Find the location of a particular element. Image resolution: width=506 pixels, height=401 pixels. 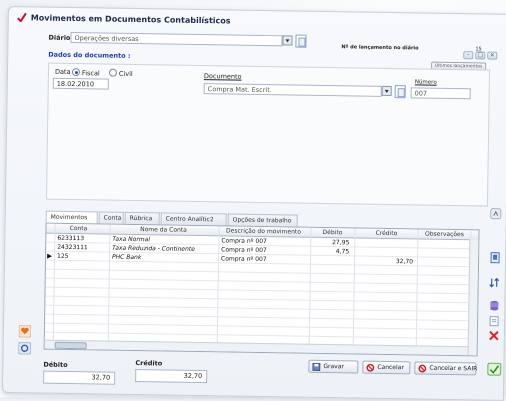

gravar-button: Gravar is located at coordinates (333, 367).